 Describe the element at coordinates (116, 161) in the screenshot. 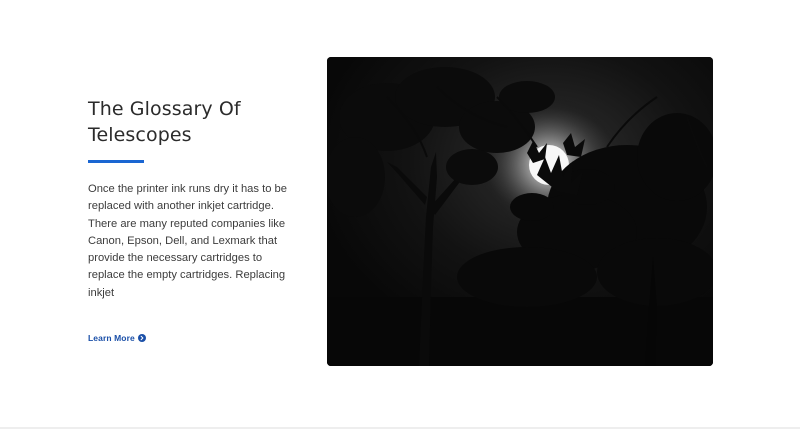

I see `title-underline` at that location.